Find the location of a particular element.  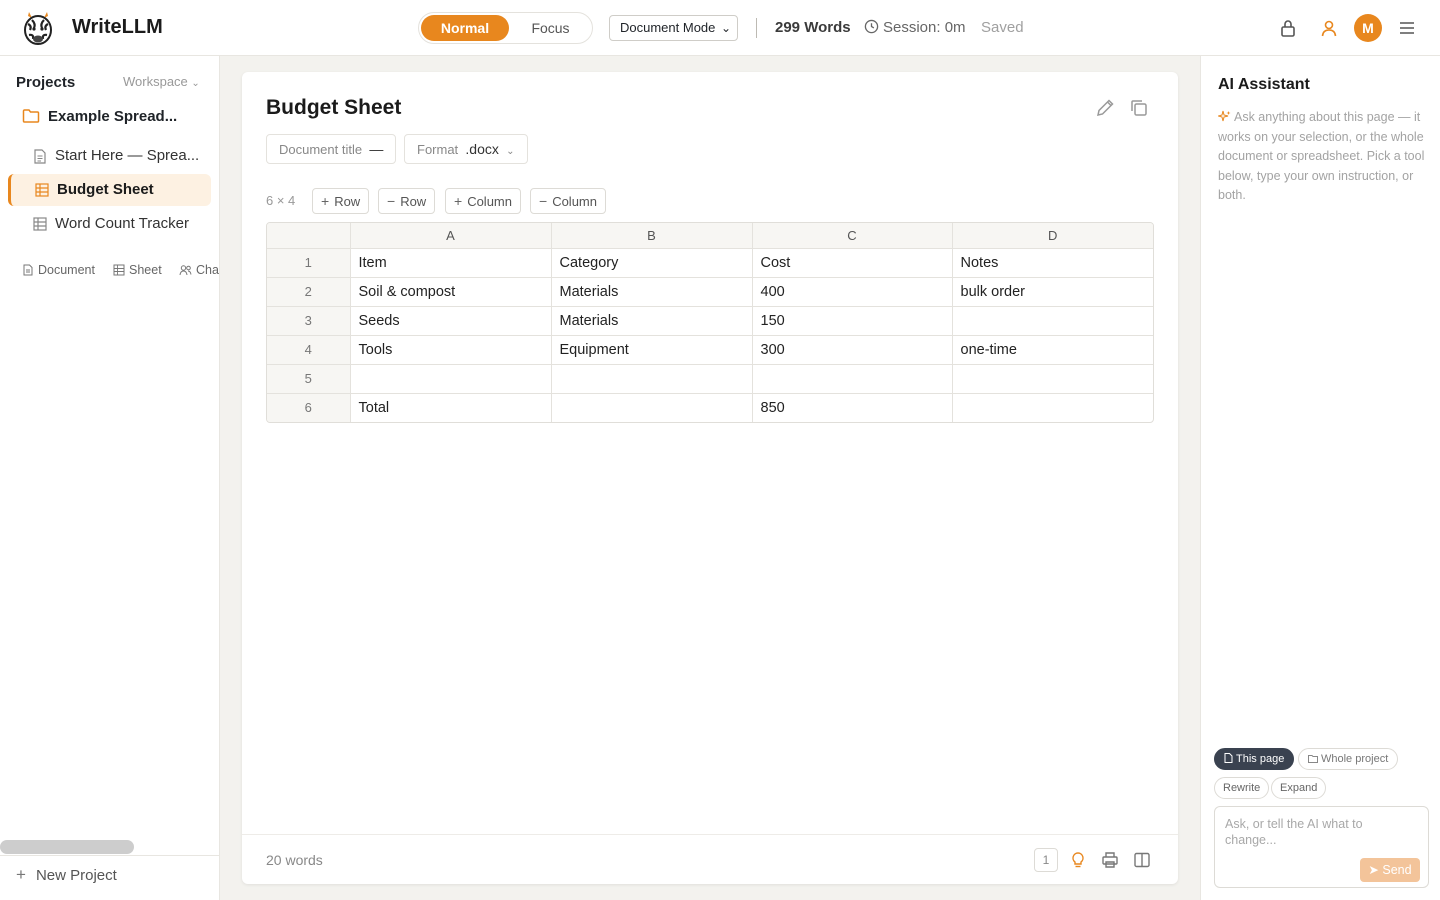

add-column-label: Column is located at coordinates (489, 201).